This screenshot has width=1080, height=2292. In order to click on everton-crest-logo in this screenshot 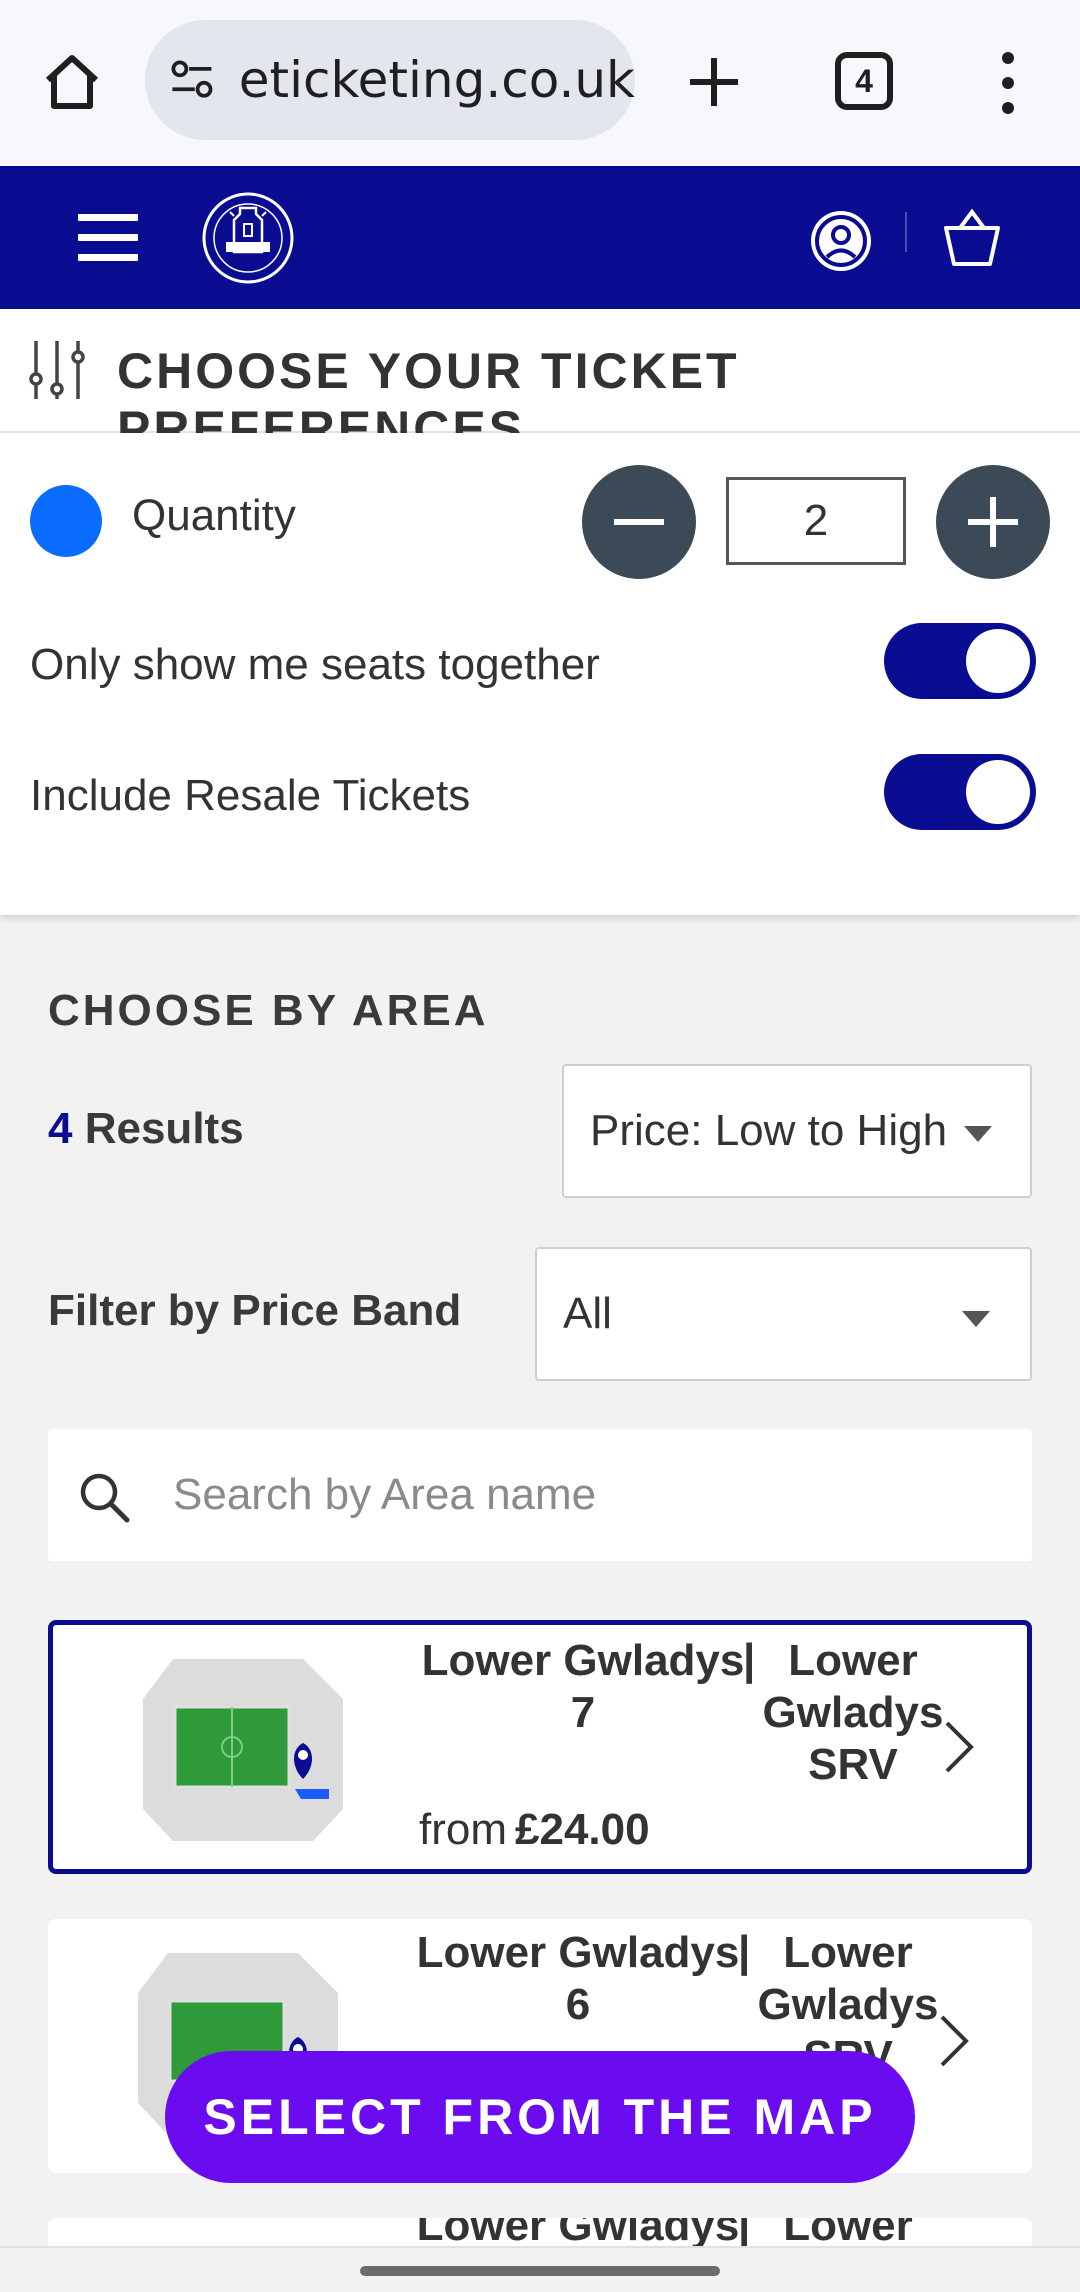, I will do `click(248, 238)`.